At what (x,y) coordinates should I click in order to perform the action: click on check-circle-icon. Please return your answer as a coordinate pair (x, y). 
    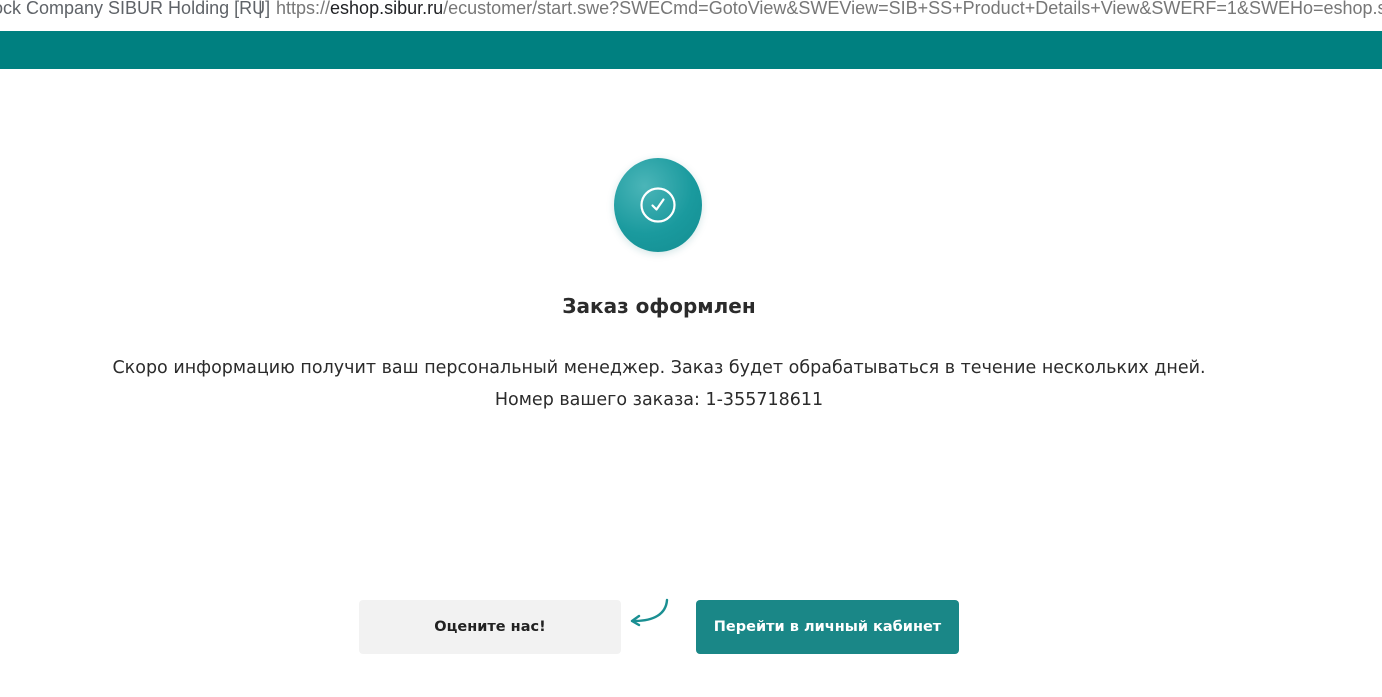
    Looking at the image, I should click on (658, 205).